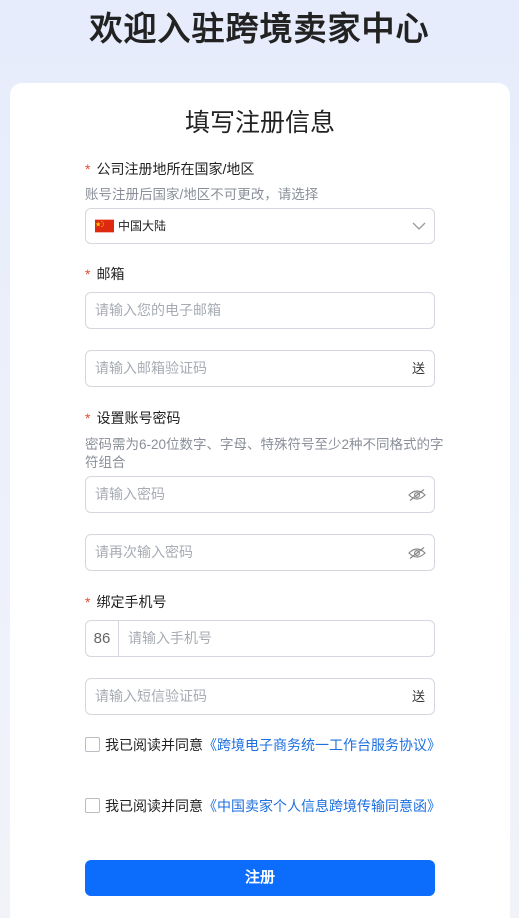 The image size is (519, 918). What do you see at coordinates (104, 226) in the screenshot?
I see `china-flag-icon` at bounding box center [104, 226].